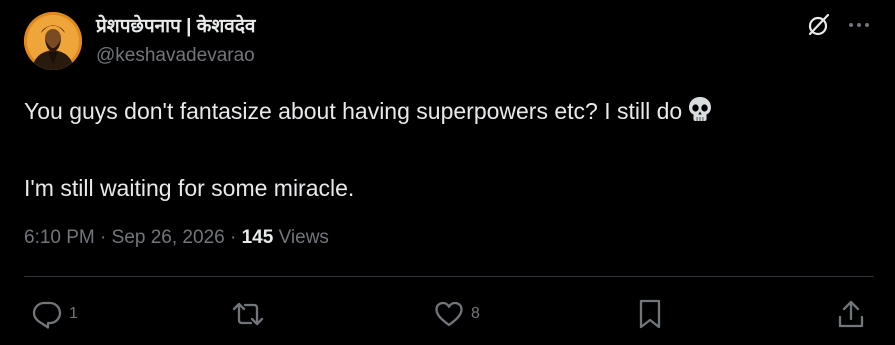 The height and width of the screenshot is (345, 895). I want to click on reply-button: 1, so click(54, 314).